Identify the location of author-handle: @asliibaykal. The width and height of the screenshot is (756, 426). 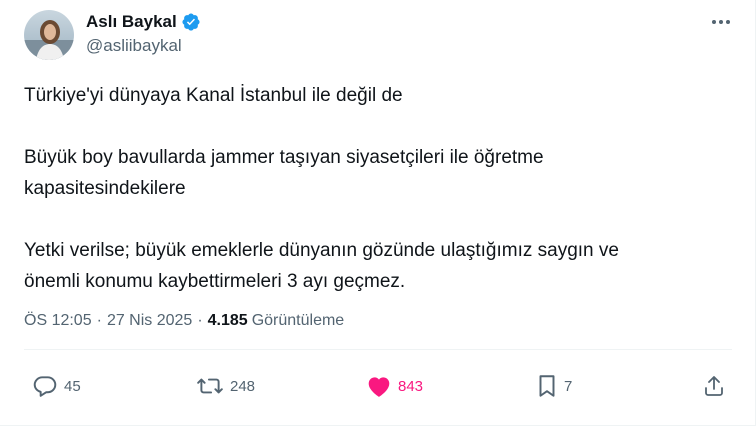
(134, 46).